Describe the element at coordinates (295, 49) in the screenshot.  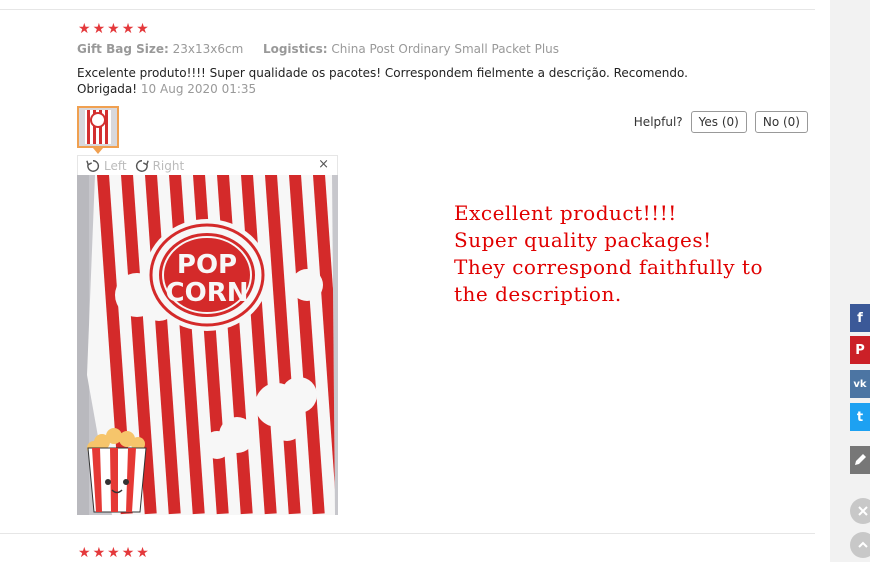
I see `logistics-label: Logistics:` at that location.